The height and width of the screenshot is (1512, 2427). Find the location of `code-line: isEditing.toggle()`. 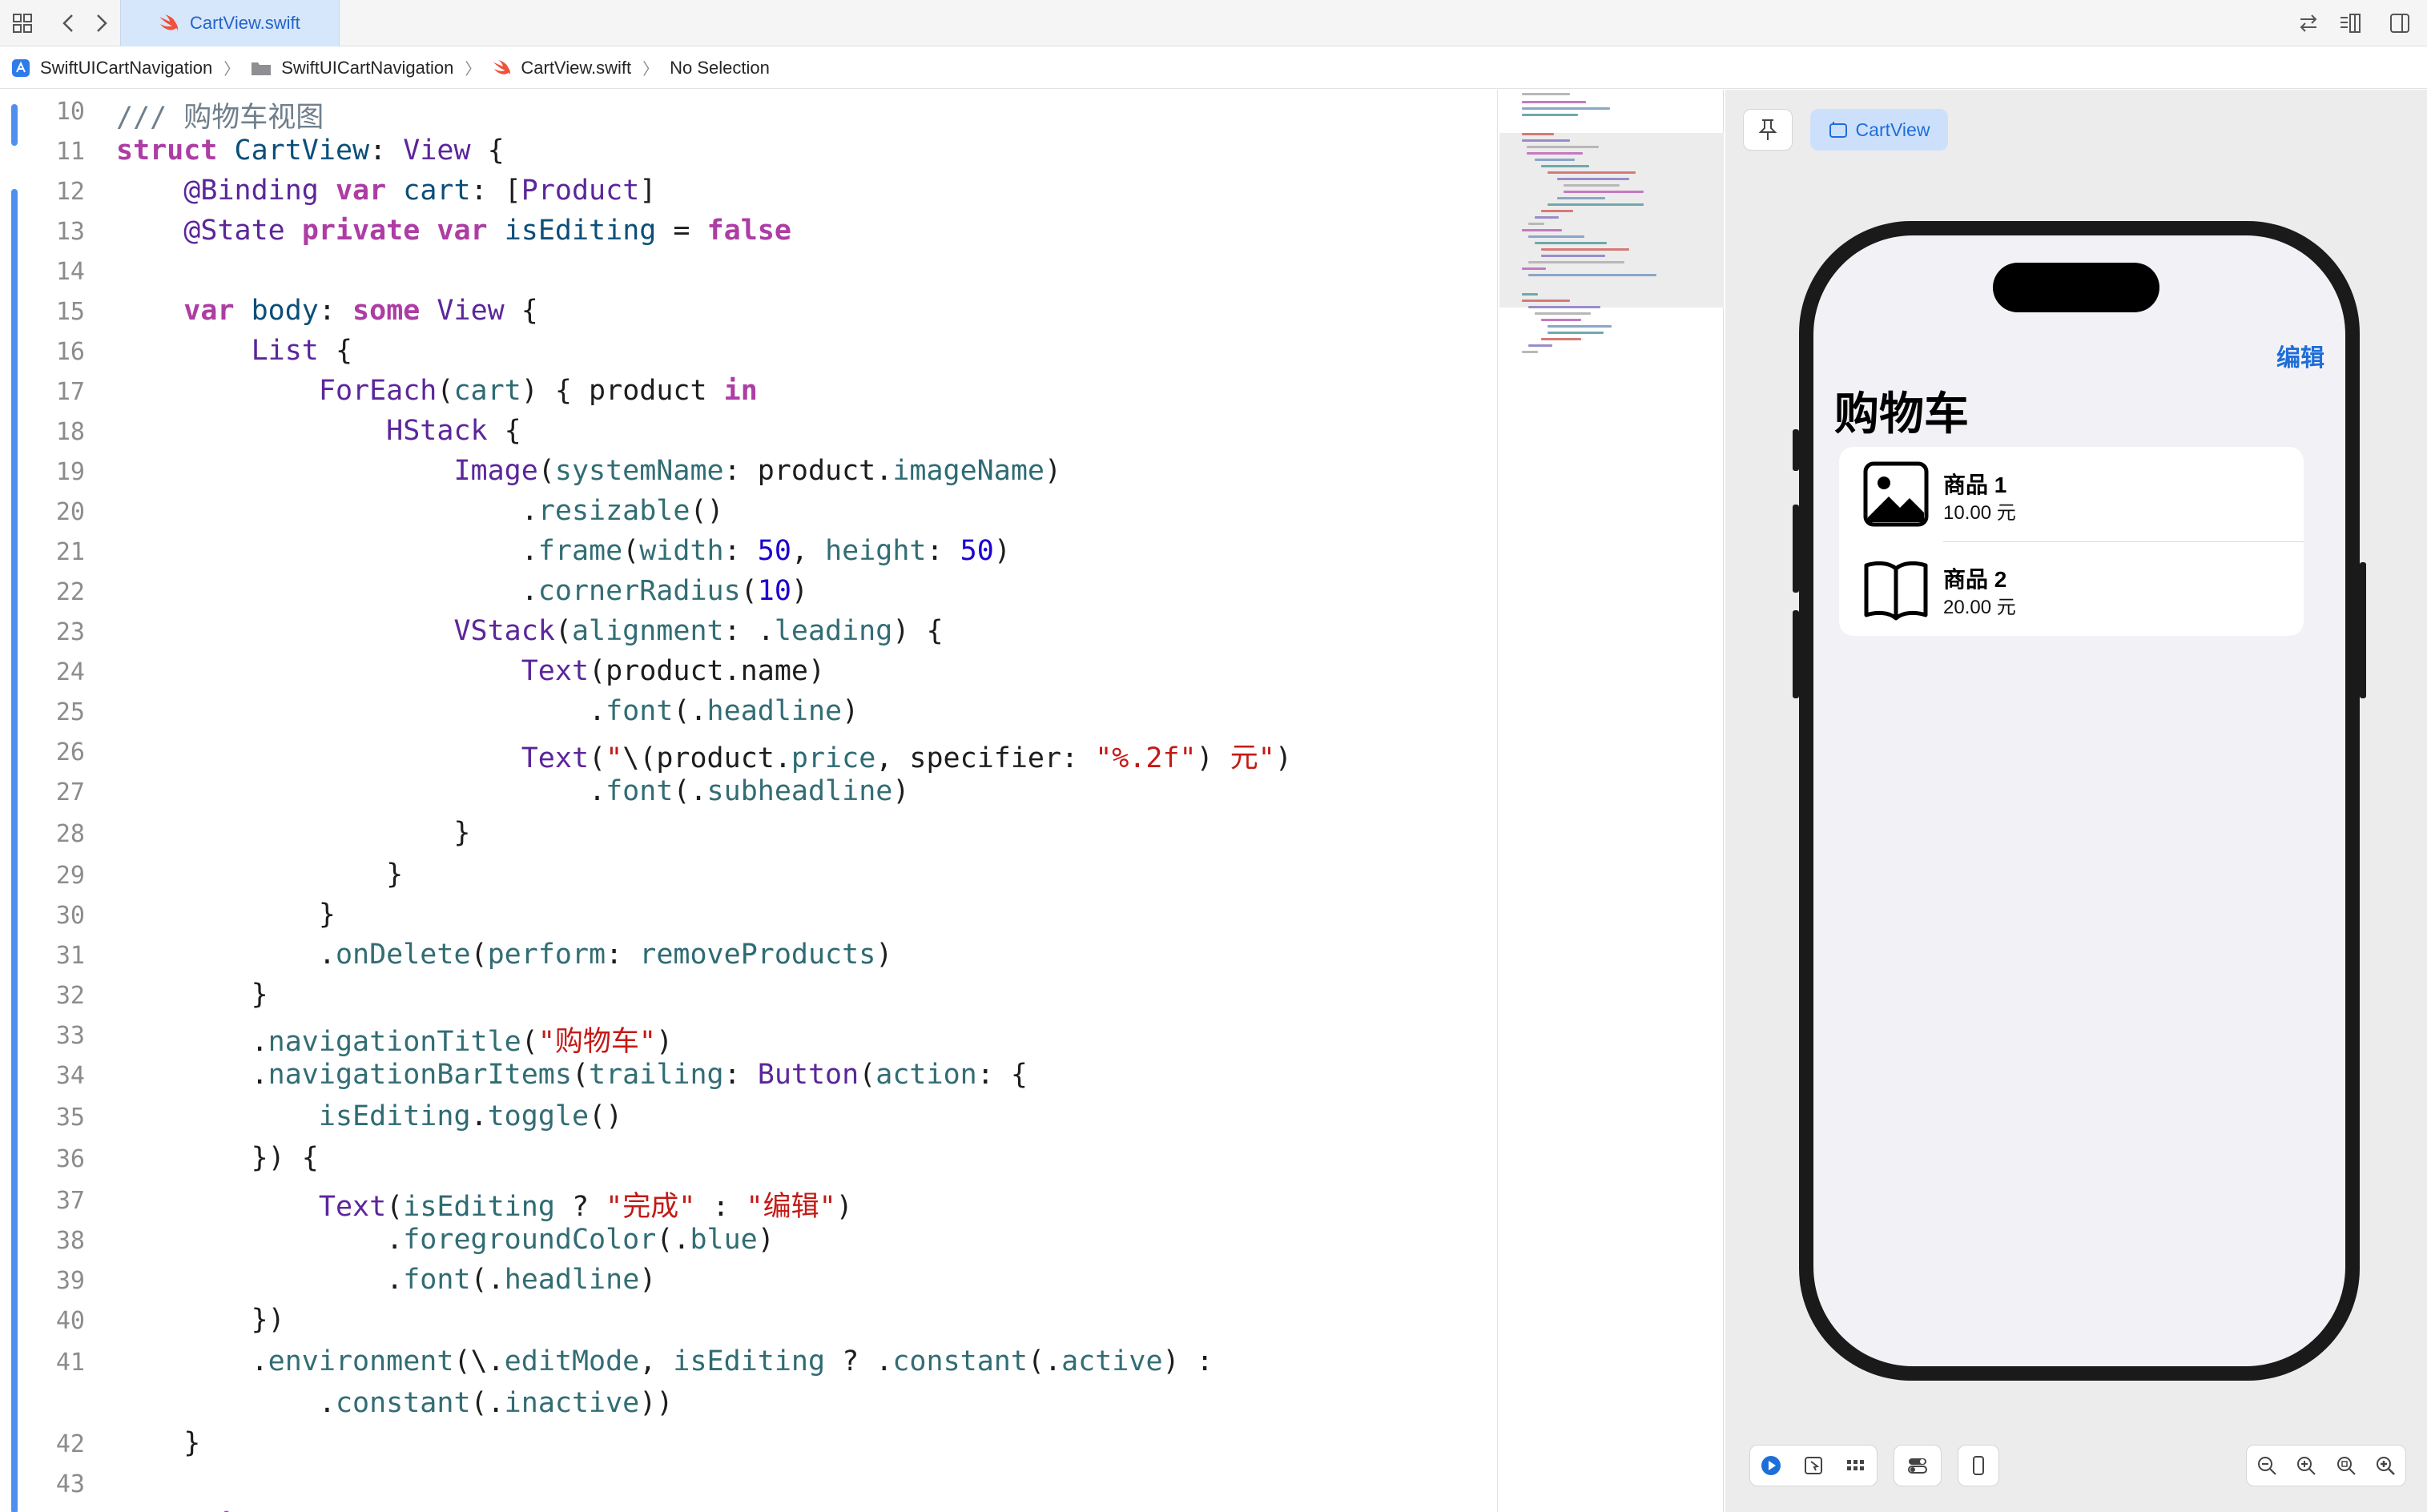

code-line: isEditing.toggle() is located at coordinates (369, 1116).